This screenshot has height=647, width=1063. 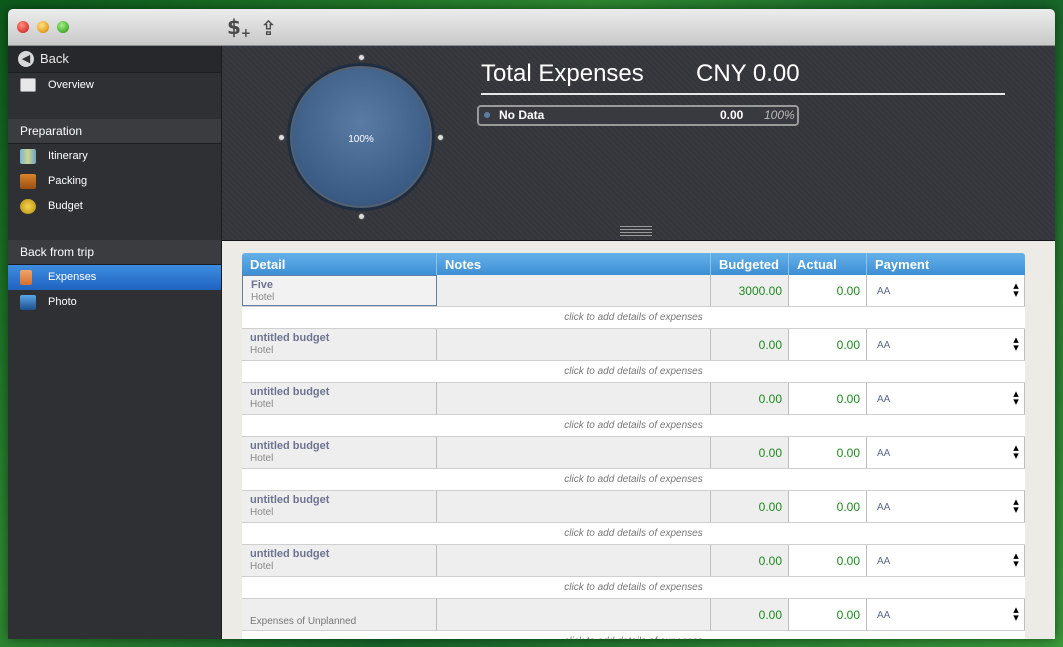 What do you see at coordinates (114, 59) in the screenshot?
I see `back-button: ◀ Back` at bounding box center [114, 59].